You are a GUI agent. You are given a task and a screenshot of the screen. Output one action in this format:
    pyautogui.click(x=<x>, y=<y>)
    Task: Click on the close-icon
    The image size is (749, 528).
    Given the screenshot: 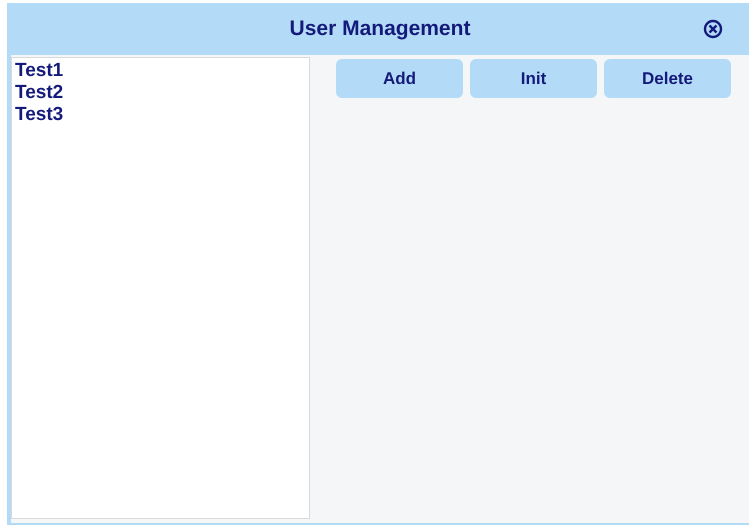 What is the action you would take?
    pyautogui.click(x=713, y=29)
    